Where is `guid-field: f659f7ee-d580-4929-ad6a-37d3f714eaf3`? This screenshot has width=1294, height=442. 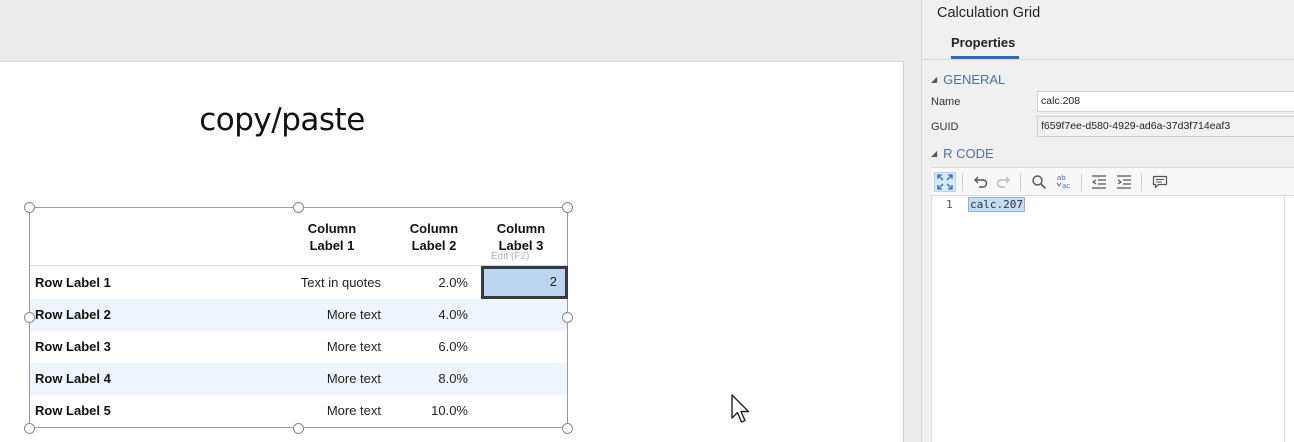
guid-field: f659f7ee-d580-4929-ad6a-37d3f714eaf3 is located at coordinates (1165, 126).